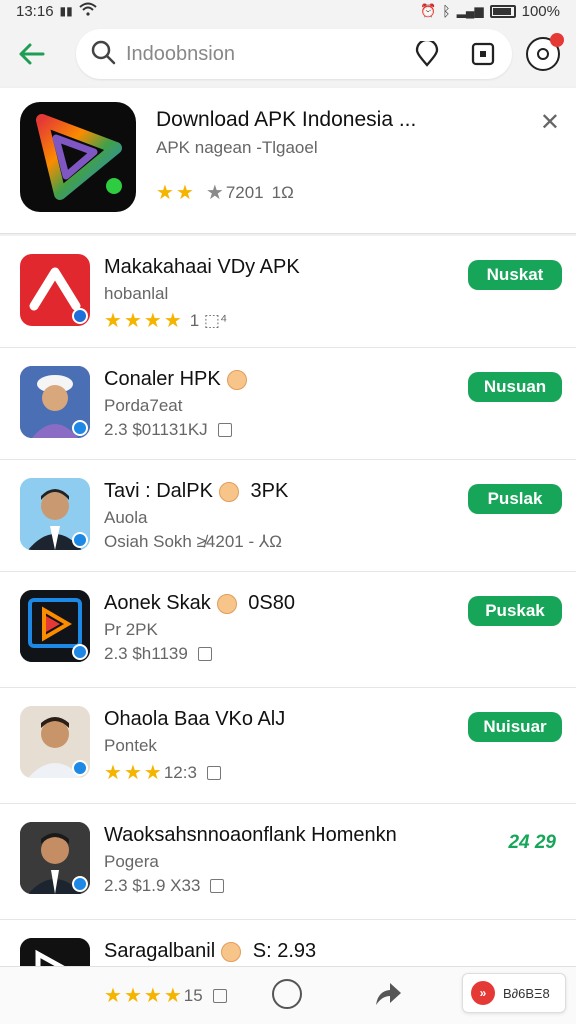 Image resolution: width=576 pixels, height=1024 pixels. Describe the element at coordinates (146, 653) in the screenshot. I see `app-meta-text: 2.3 $h1139` at that location.